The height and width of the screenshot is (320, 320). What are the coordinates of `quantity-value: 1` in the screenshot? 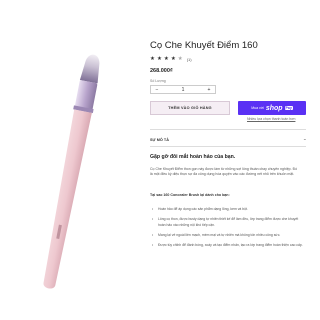 It's located at (183, 90).